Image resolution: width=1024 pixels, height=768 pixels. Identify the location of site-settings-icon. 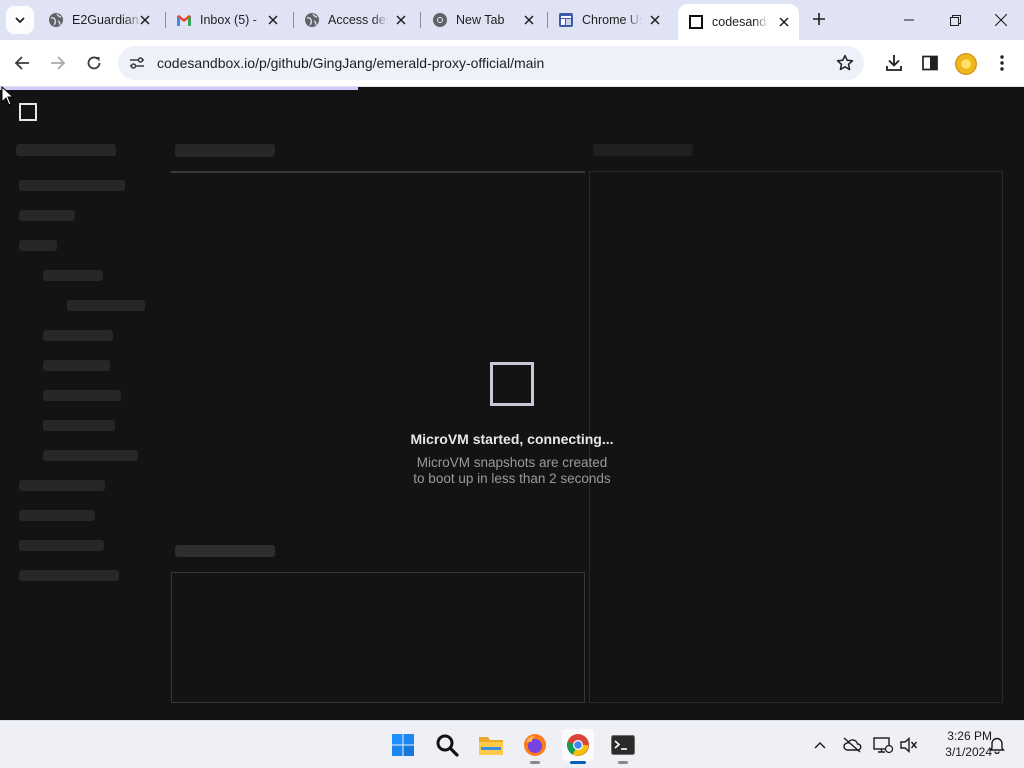
(137, 63).